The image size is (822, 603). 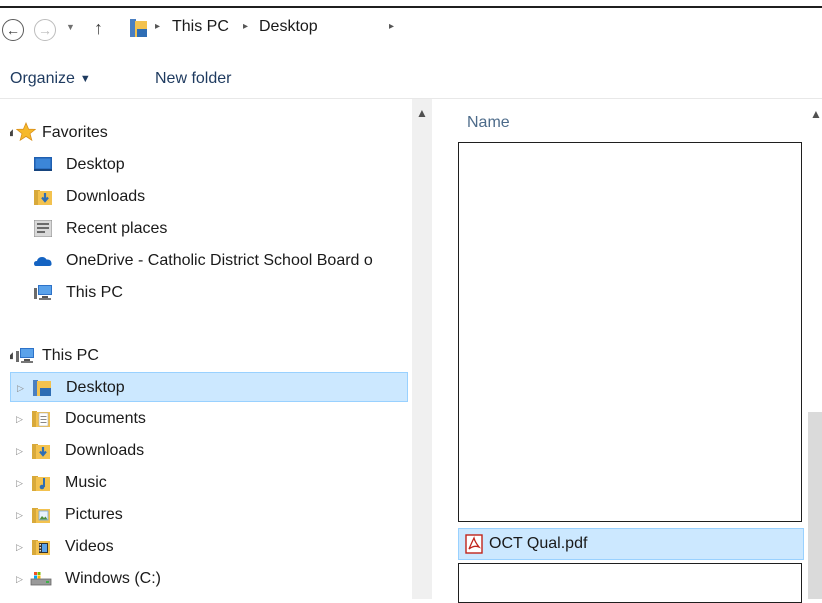 What do you see at coordinates (86, 482) in the screenshot?
I see `nav-item-label: Music` at bounding box center [86, 482].